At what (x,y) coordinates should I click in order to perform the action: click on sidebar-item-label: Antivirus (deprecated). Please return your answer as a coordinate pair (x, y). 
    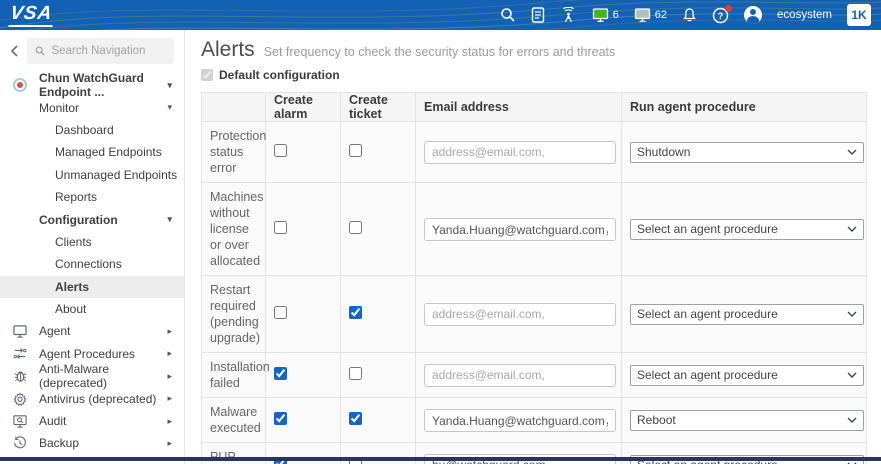
    Looking at the image, I should click on (98, 398).